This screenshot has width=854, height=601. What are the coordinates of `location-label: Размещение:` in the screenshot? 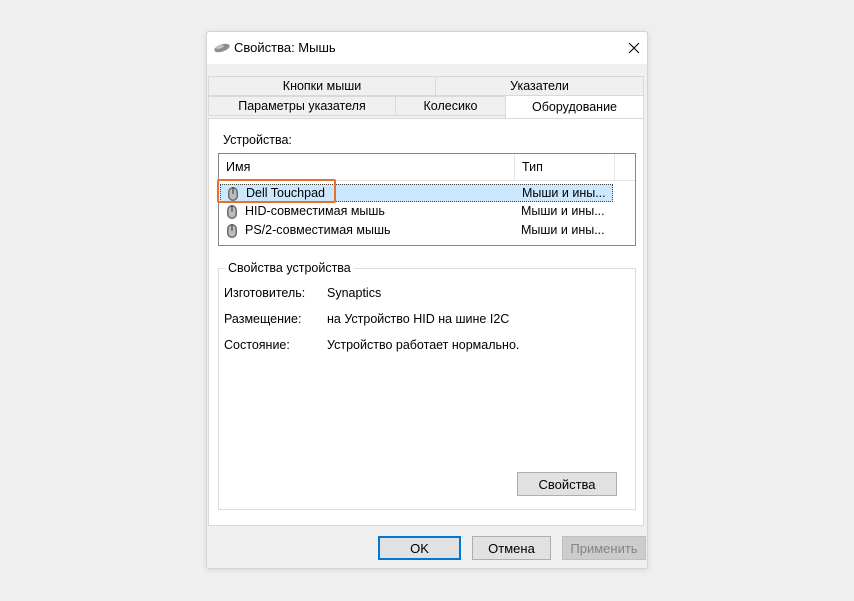 It's located at (263, 319).